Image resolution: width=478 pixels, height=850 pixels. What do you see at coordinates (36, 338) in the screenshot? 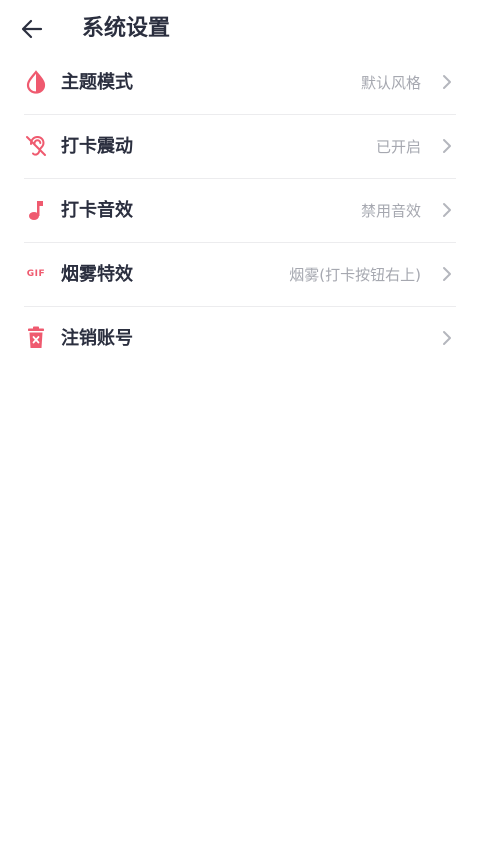
I see `trash-icon` at bounding box center [36, 338].